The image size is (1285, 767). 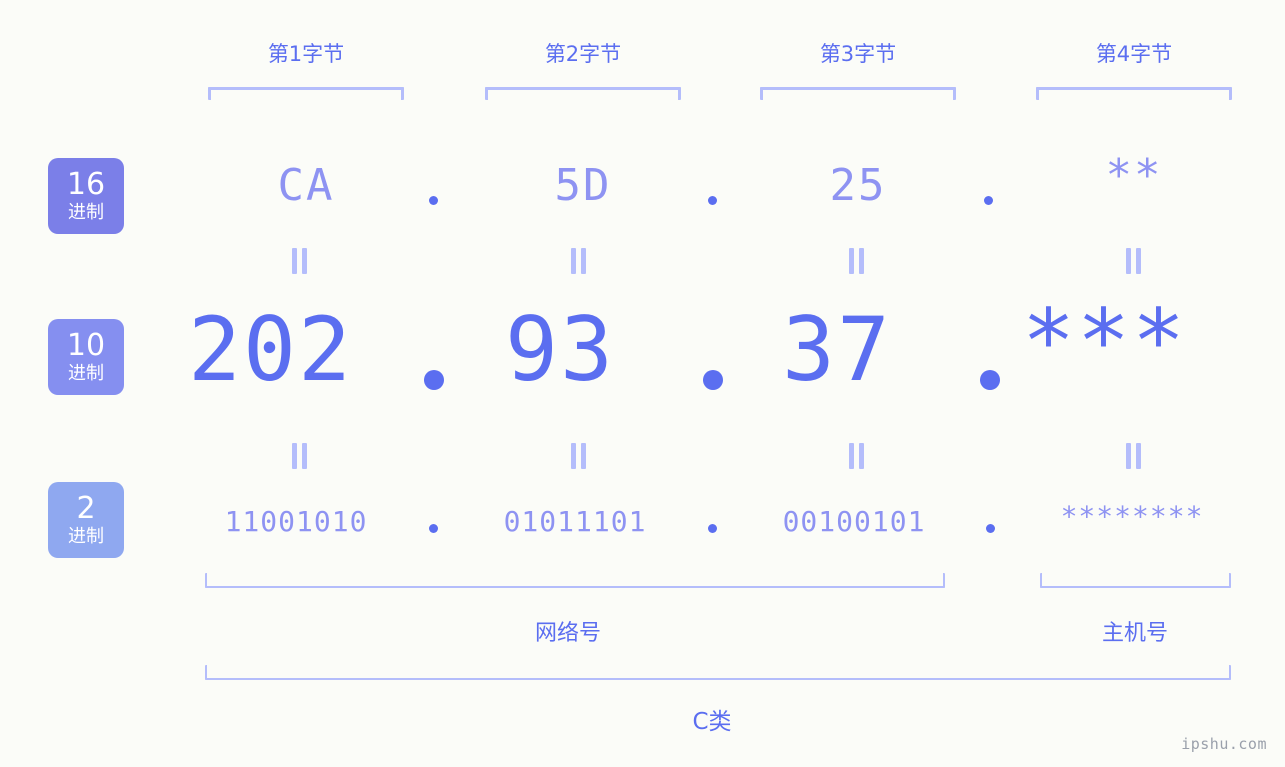 What do you see at coordinates (86, 373) in the screenshot?
I see `radix-badge-decimal-suffix: 进制` at bounding box center [86, 373].